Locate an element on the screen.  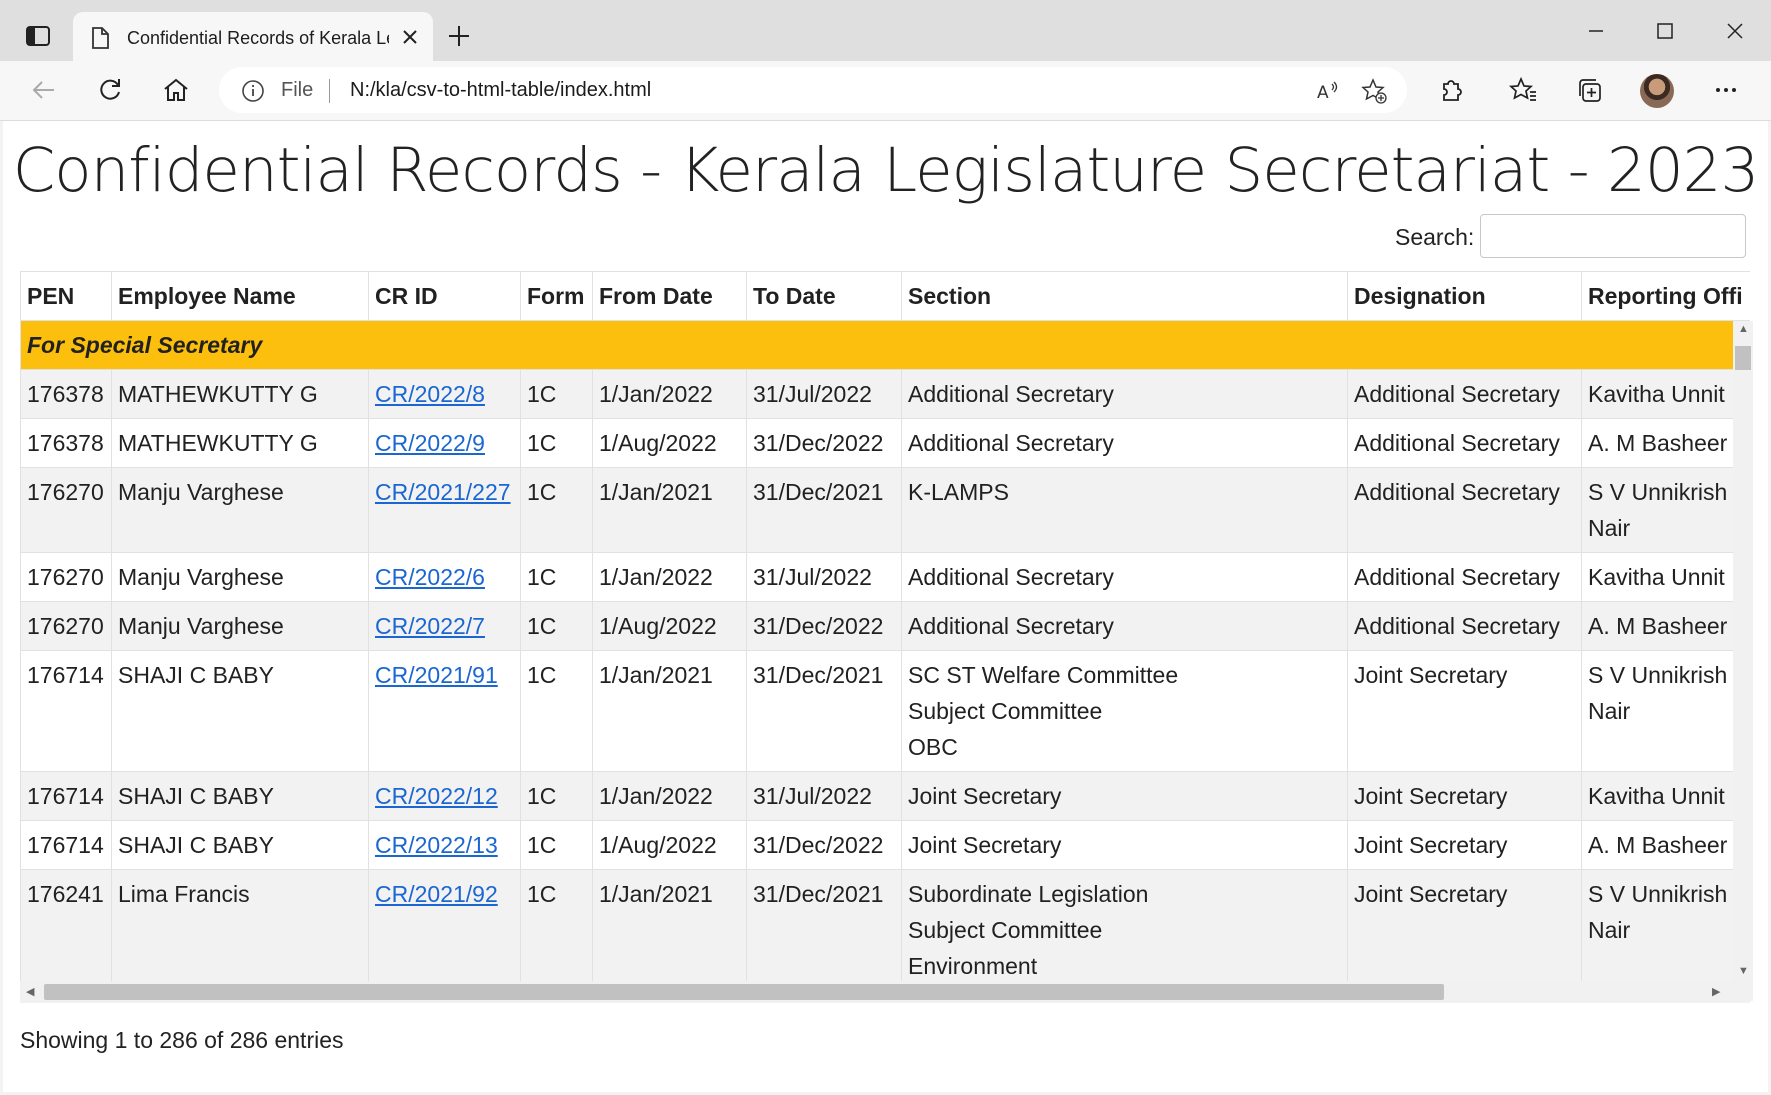
officer-line: S V Unnikrish is located at coordinates (1658, 492).